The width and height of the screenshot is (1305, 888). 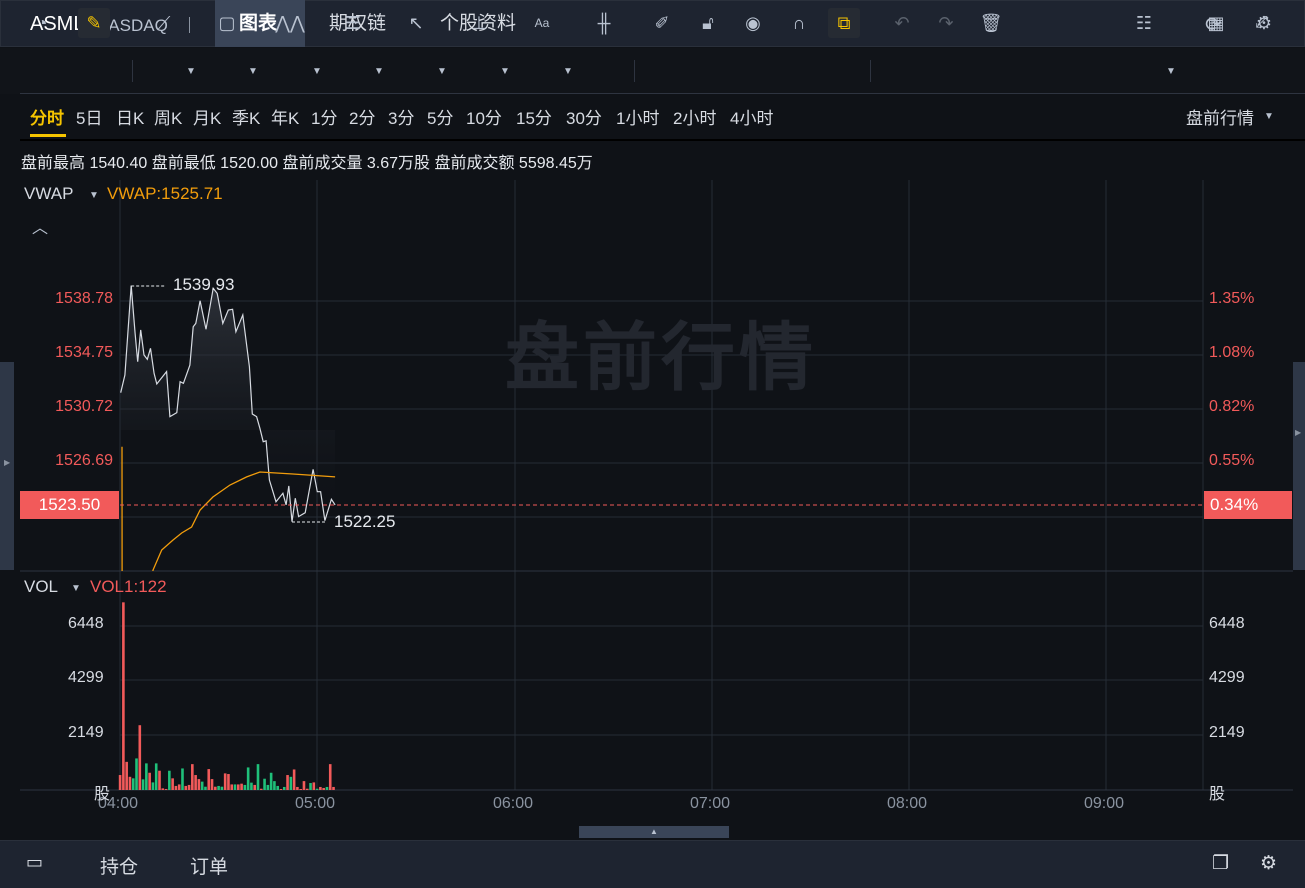 I want to click on vol-unit-left: 股, so click(x=102, y=794).